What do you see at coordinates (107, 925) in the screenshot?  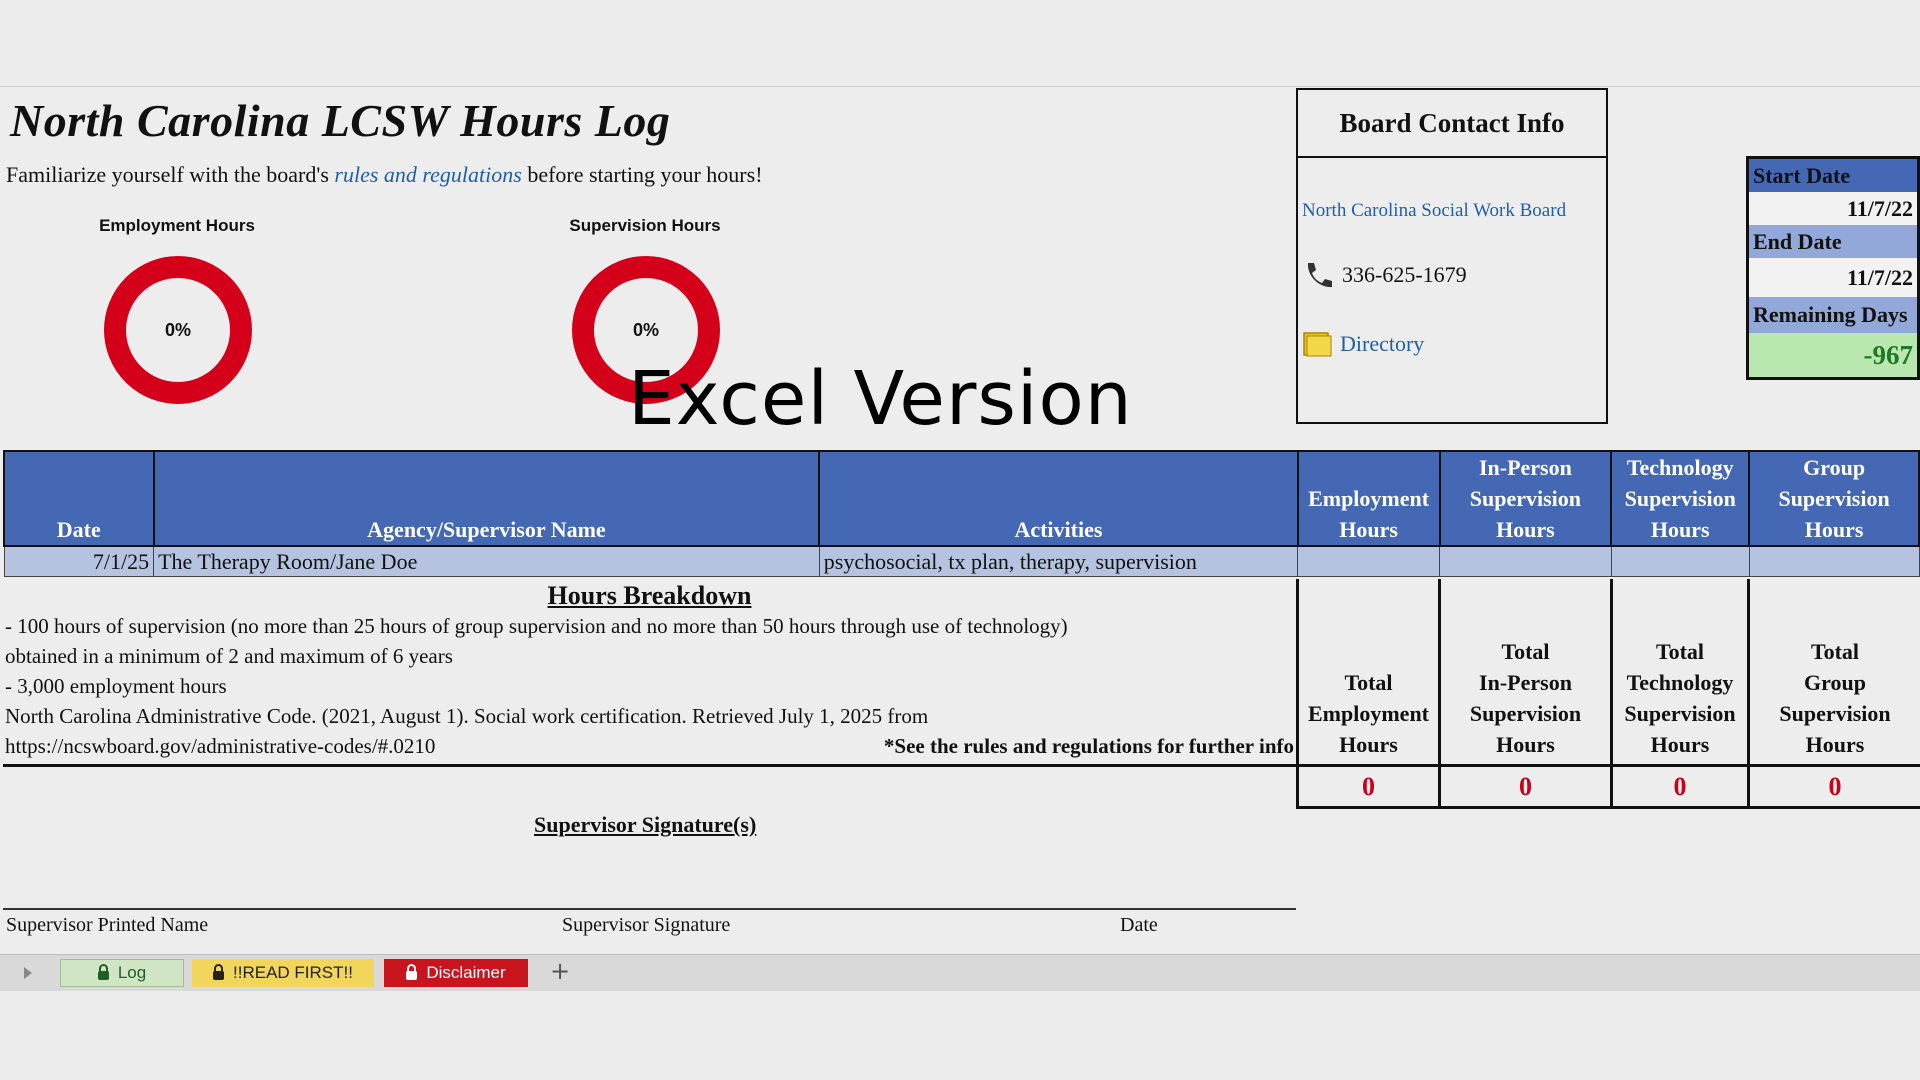 I see `printed-name-label: Supervisor Printed Name` at bounding box center [107, 925].